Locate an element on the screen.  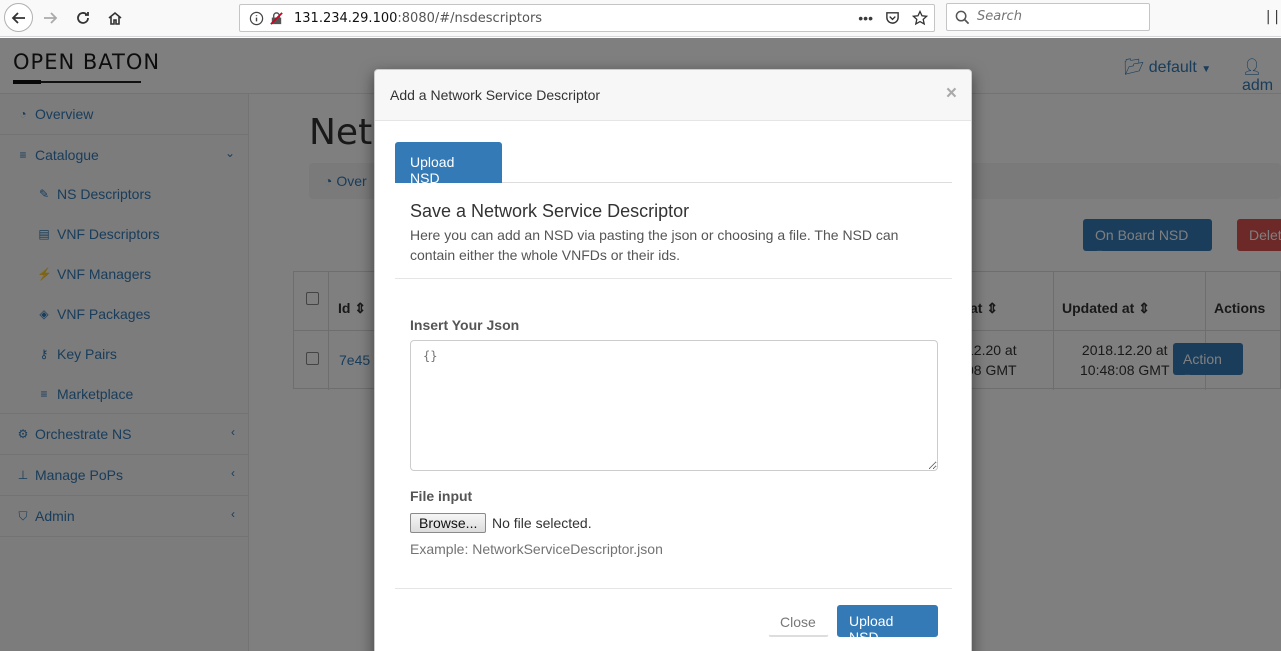
arrow-left-icon is located at coordinates (18, 17).